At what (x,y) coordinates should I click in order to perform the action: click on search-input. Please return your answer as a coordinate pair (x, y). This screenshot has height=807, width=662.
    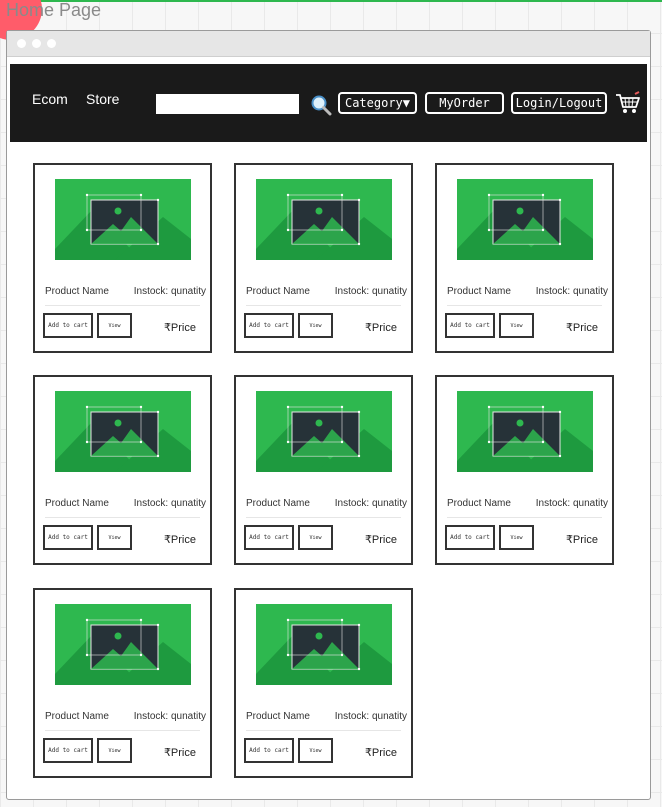
    Looking at the image, I should click on (227, 104).